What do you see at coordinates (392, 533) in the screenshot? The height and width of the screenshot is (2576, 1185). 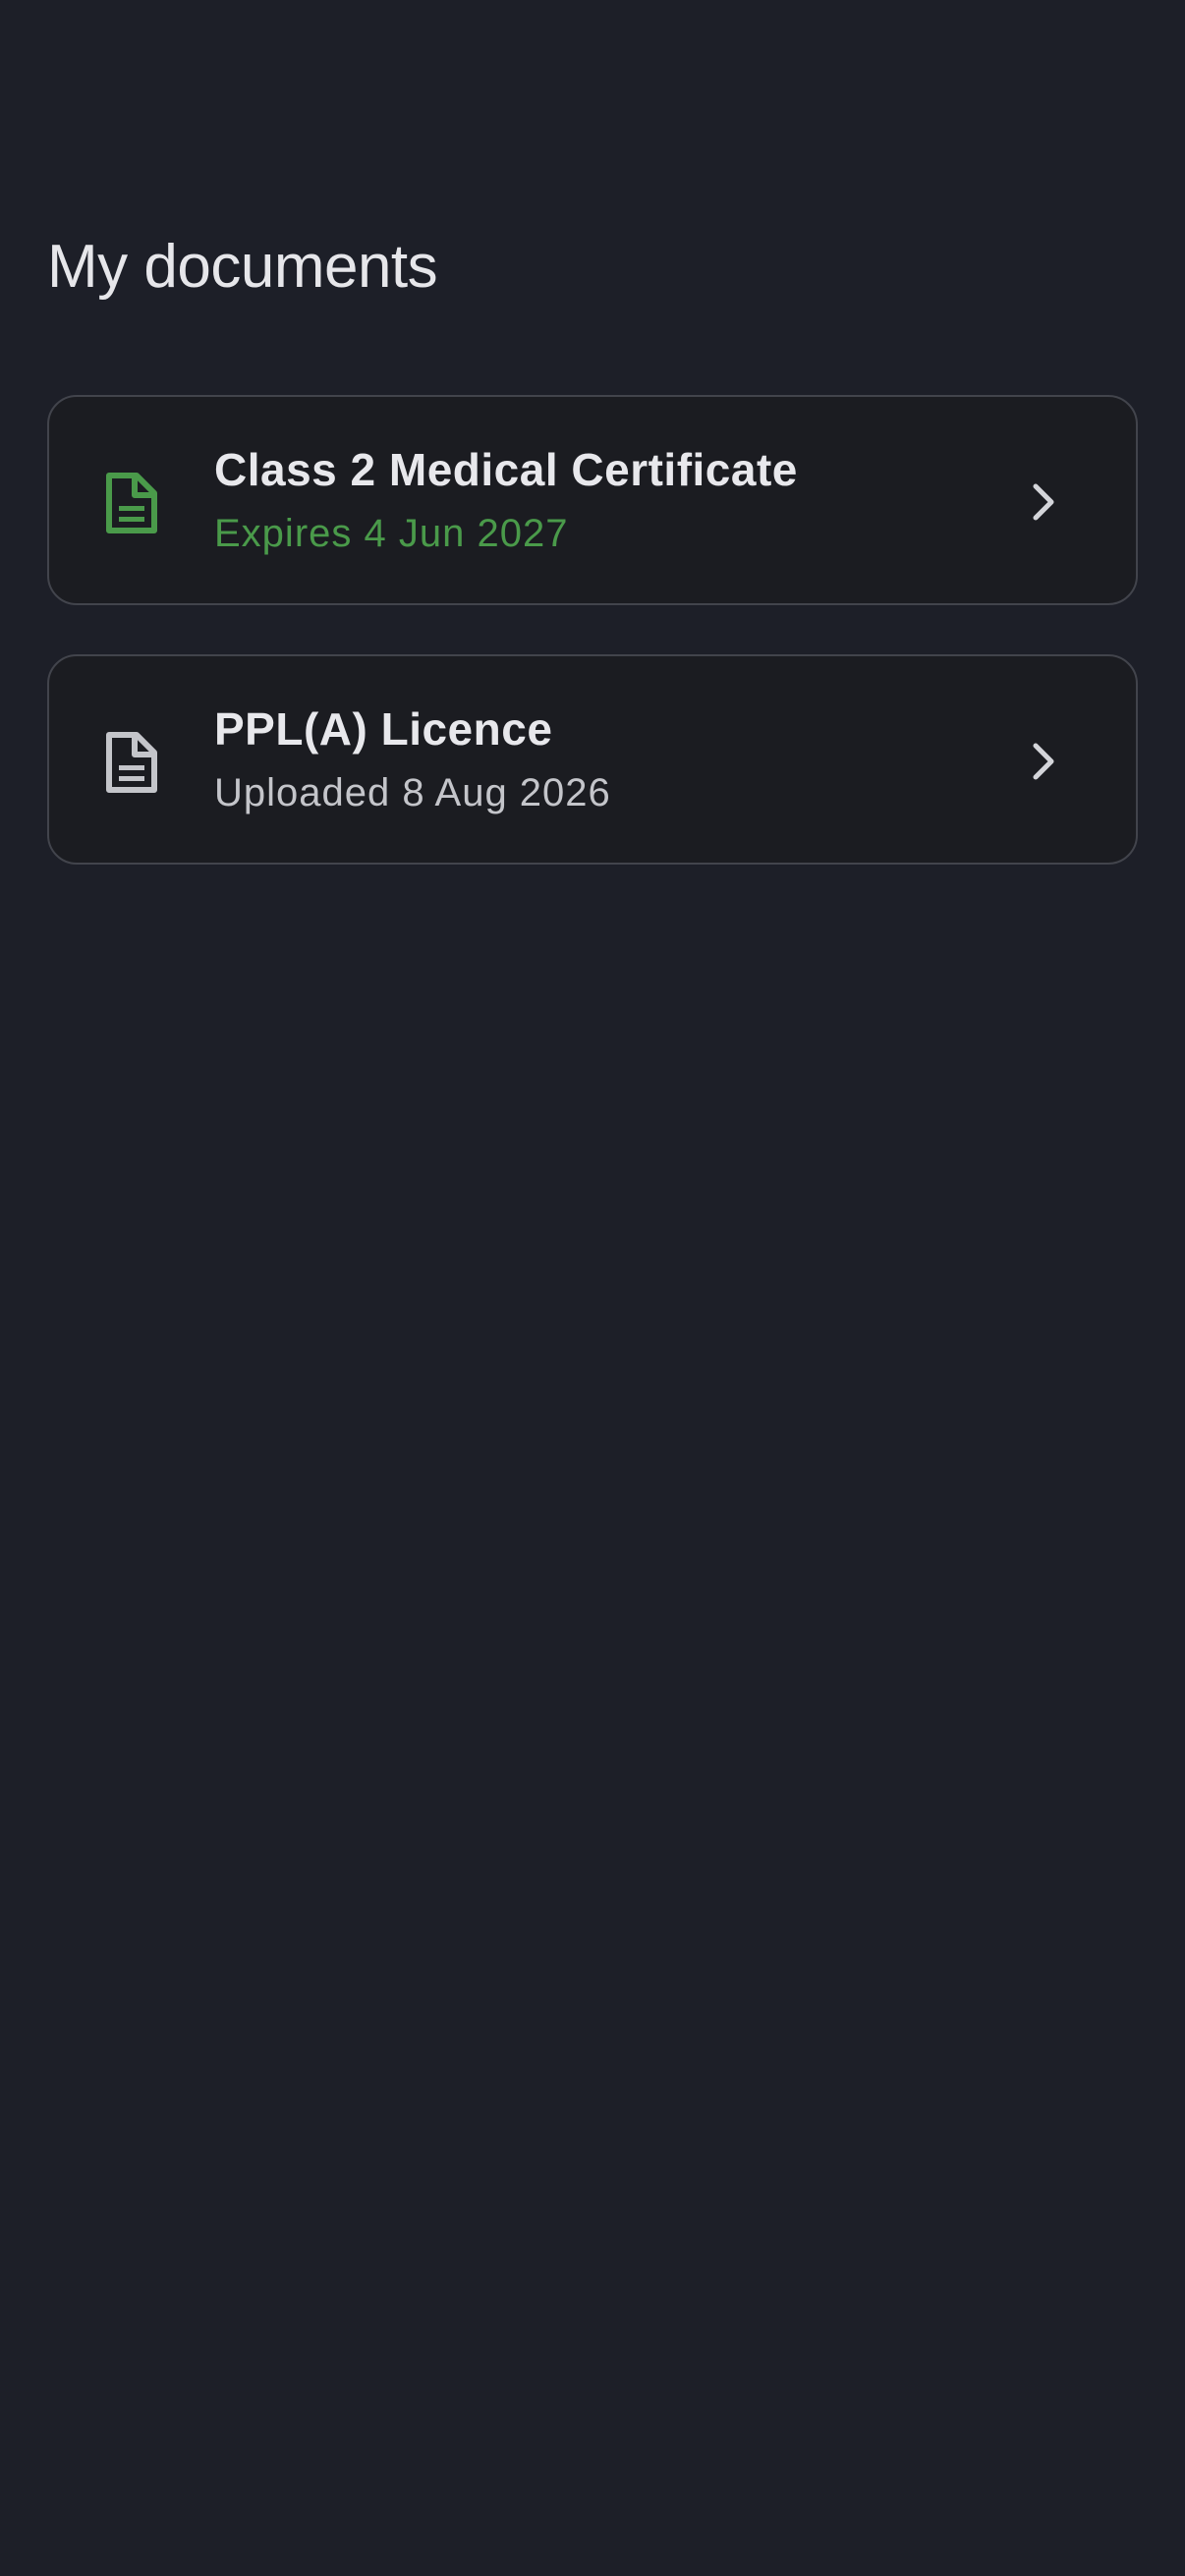 I see `document-expiry-date: Expires 4 Jun 2027` at bounding box center [392, 533].